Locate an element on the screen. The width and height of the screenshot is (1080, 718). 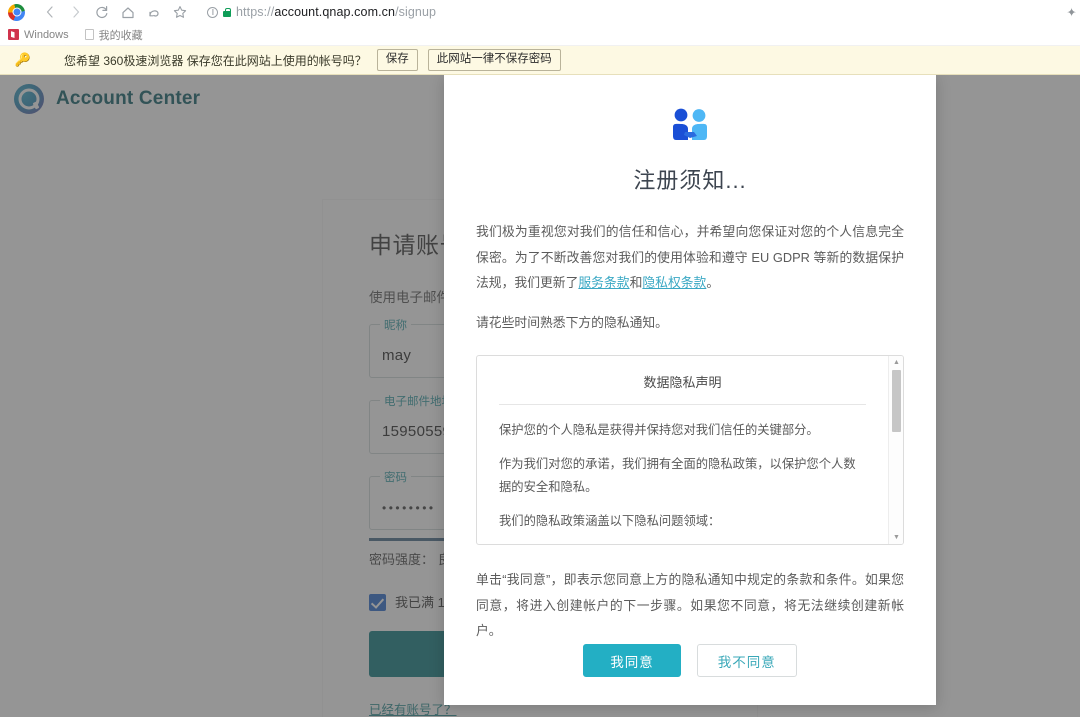
agree-button: 我同意 is located at coordinates (632, 660).